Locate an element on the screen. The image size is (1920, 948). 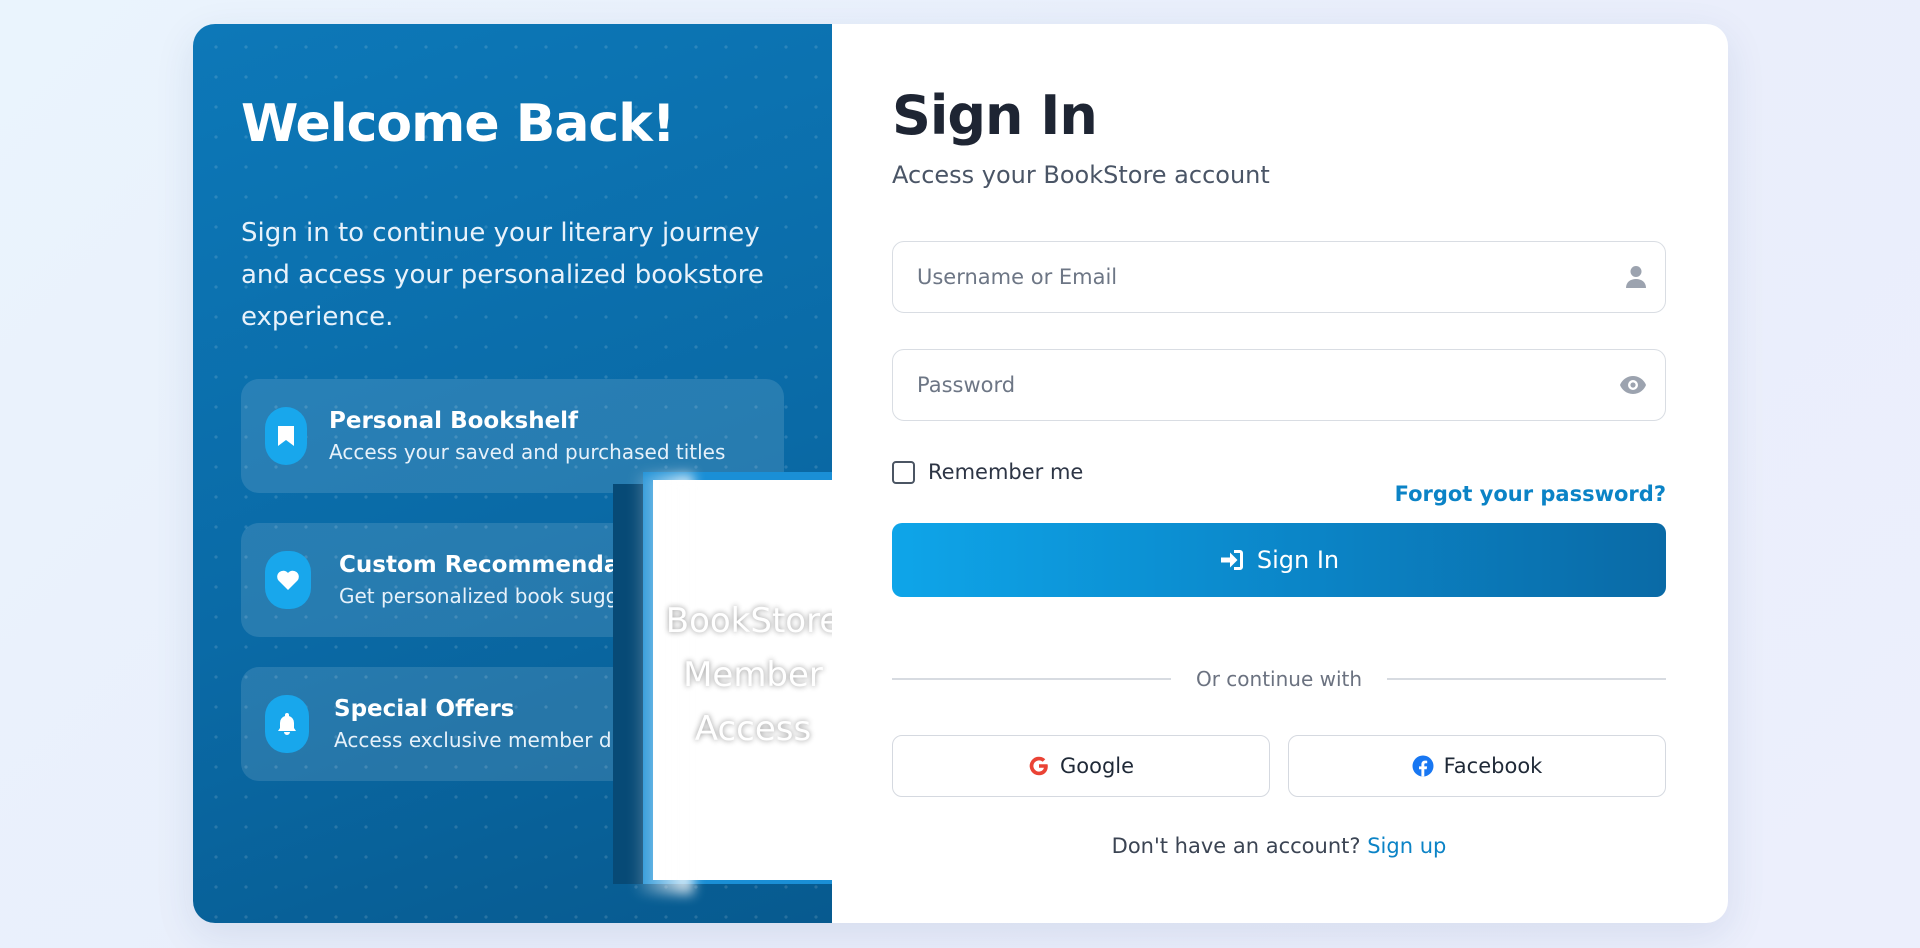
google-icon is located at coordinates (1039, 766).